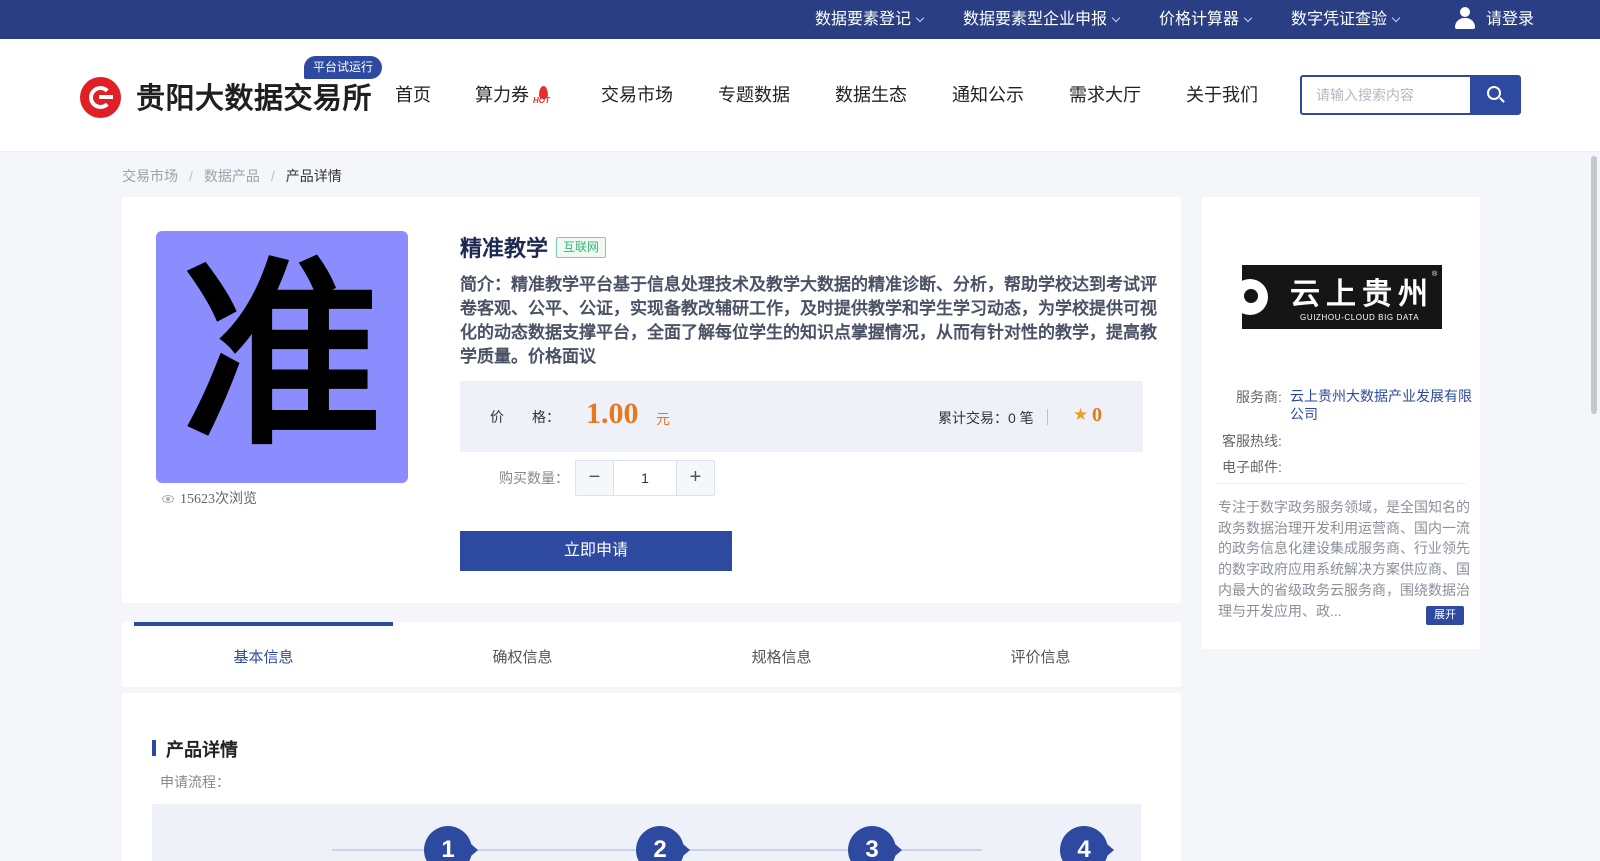 The height and width of the screenshot is (861, 1600). I want to click on flow-step-4: 4, so click(1087, 843).